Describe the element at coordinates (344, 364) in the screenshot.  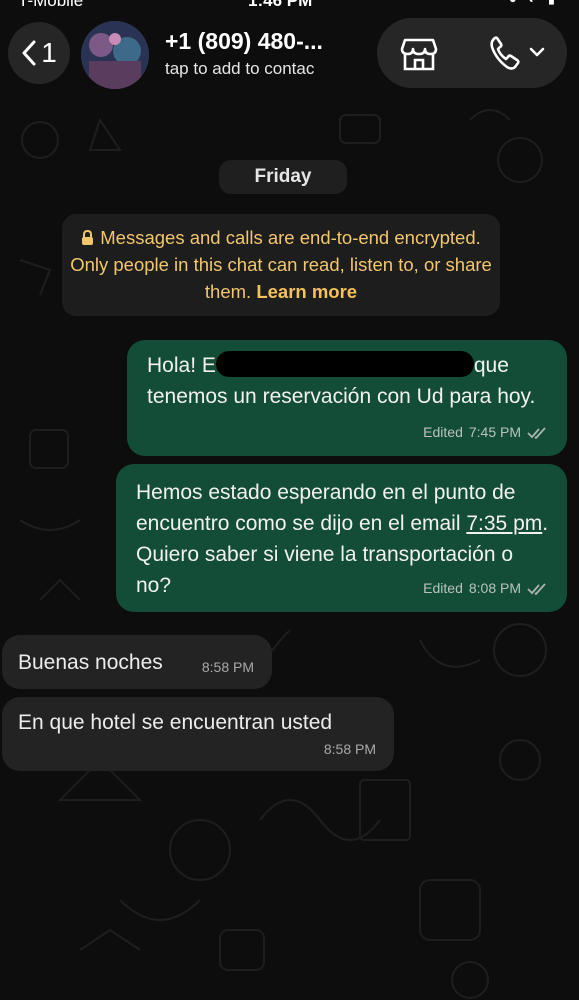
I see `redacted-text` at that location.